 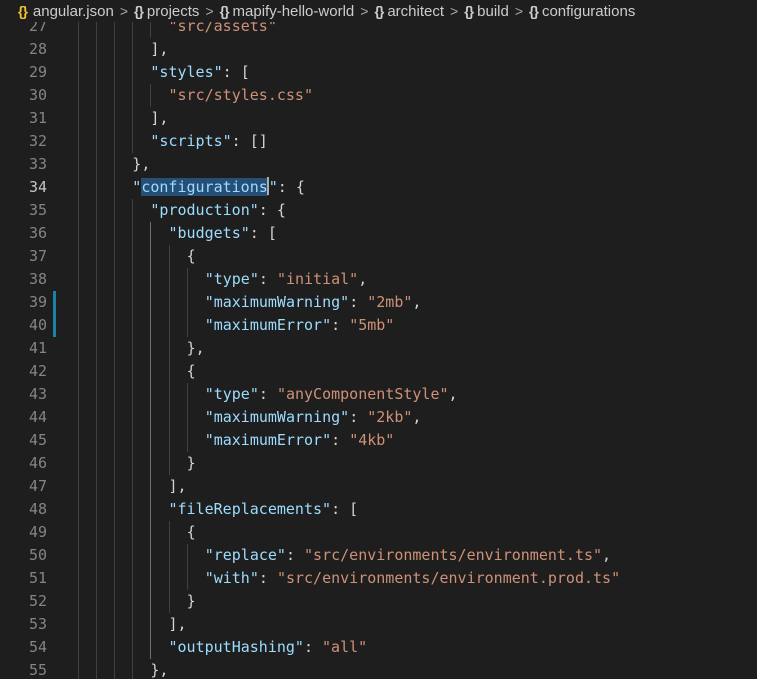 I want to click on line-number: 31, so click(x=37, y=118).